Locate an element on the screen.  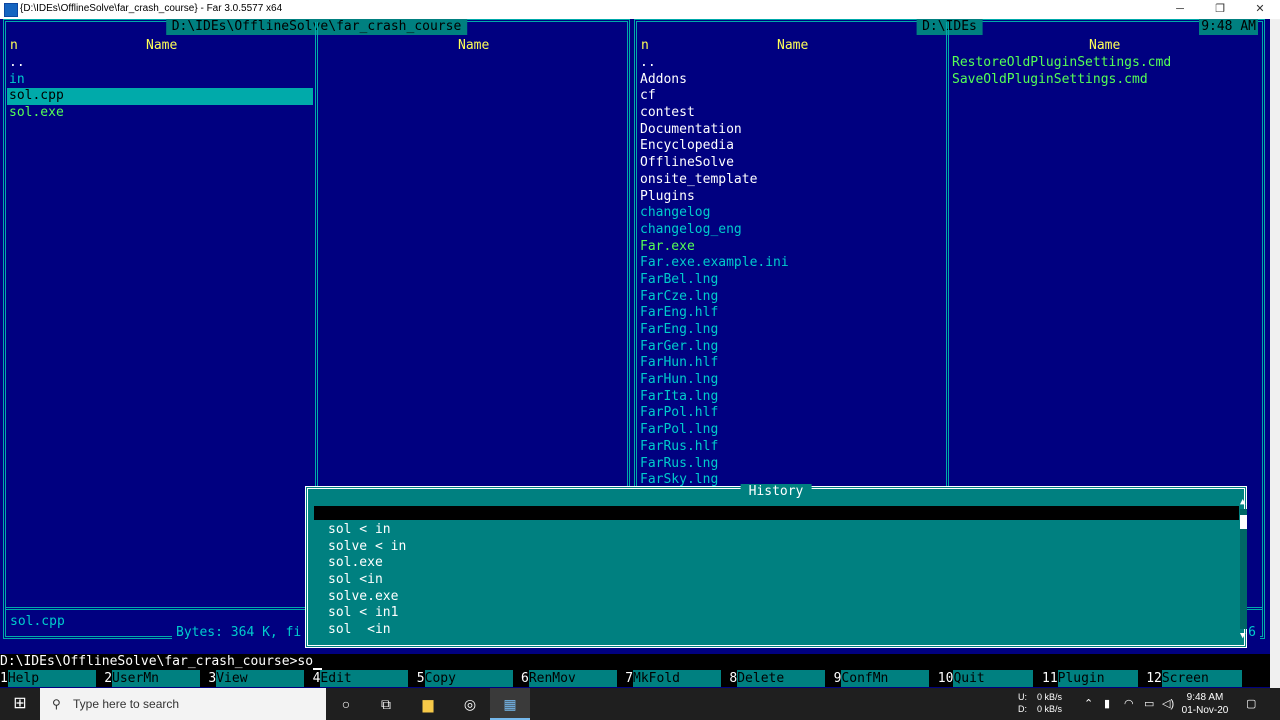
file-list-item: FarCze.lng is located at coordinates (791, 297).